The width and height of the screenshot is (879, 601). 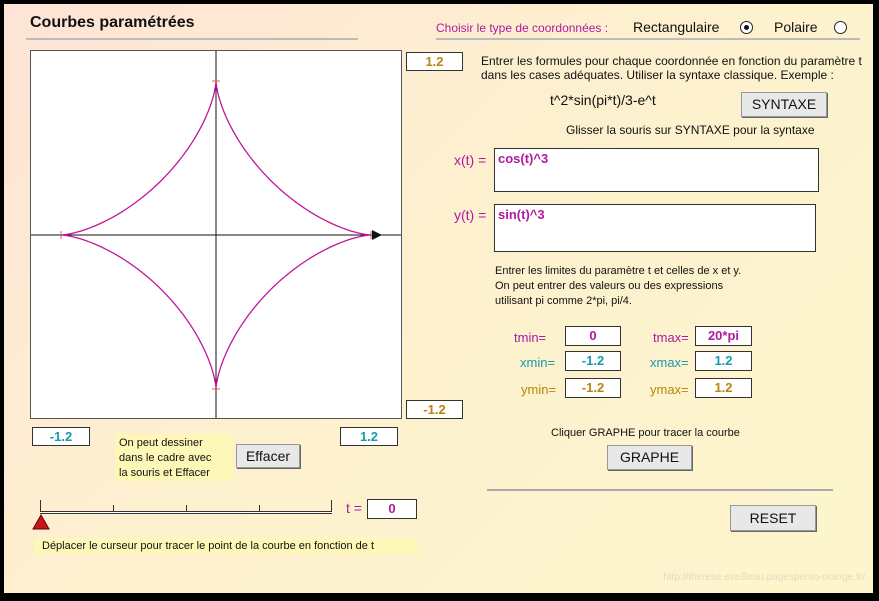 What do you see at coordinates (539, 389) in the screenshot?
I see `ymin-label: ymin=` at bounding box center [539, 389].